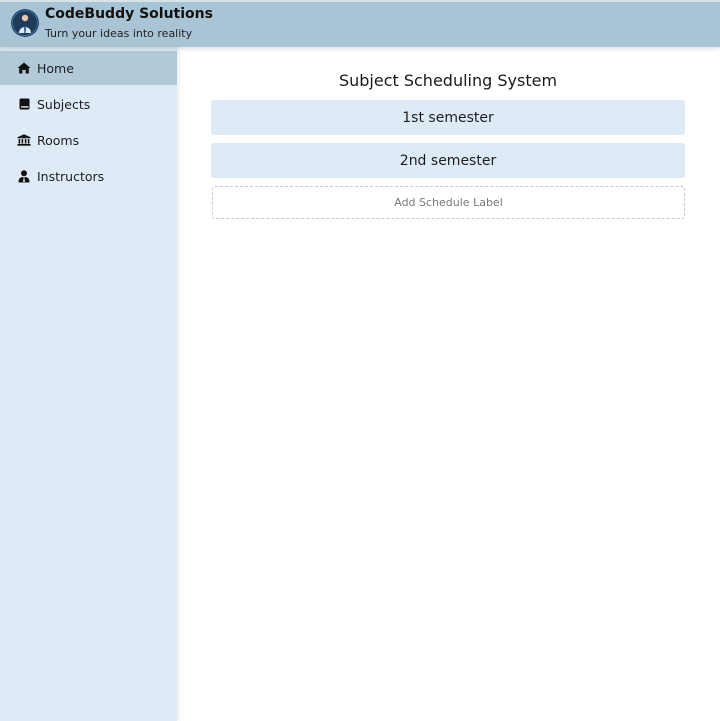 This screenshot has height=721, width=720. Describe the element at coordinates (24, 140) in the screenshot. I see `building-icon` at that location.